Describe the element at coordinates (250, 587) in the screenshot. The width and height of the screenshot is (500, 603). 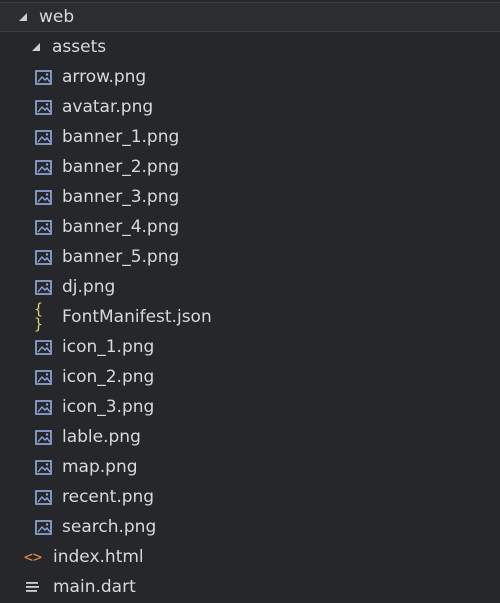
I see `tree-item-main-dart: main.dart` at that location.